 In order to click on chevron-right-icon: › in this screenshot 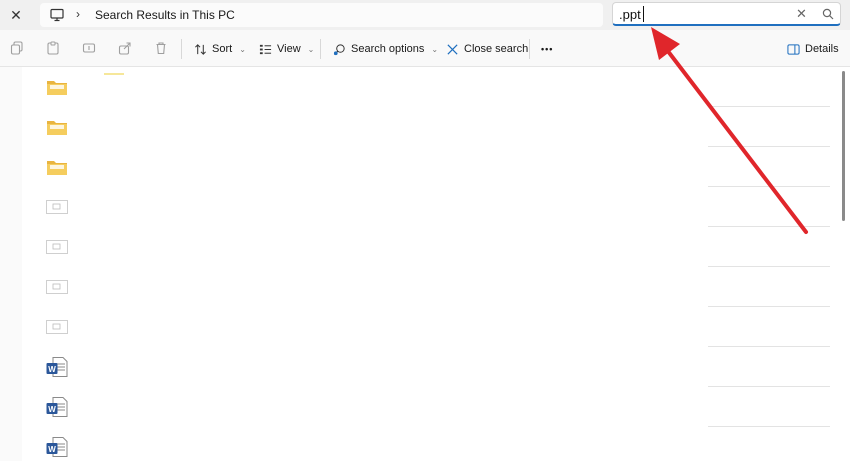, I will do `click(78, 14)`.